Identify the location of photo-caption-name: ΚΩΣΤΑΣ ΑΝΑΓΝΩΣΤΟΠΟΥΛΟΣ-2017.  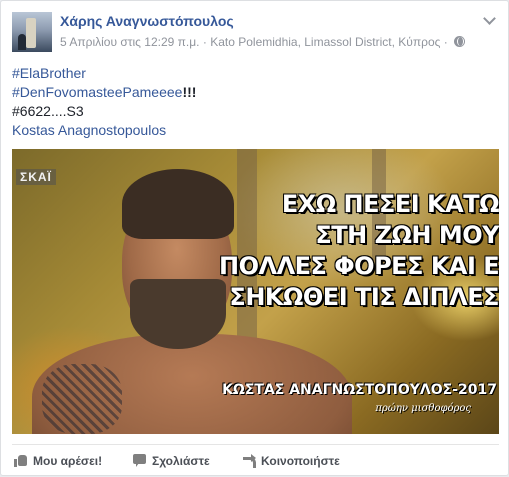
(359, 390).